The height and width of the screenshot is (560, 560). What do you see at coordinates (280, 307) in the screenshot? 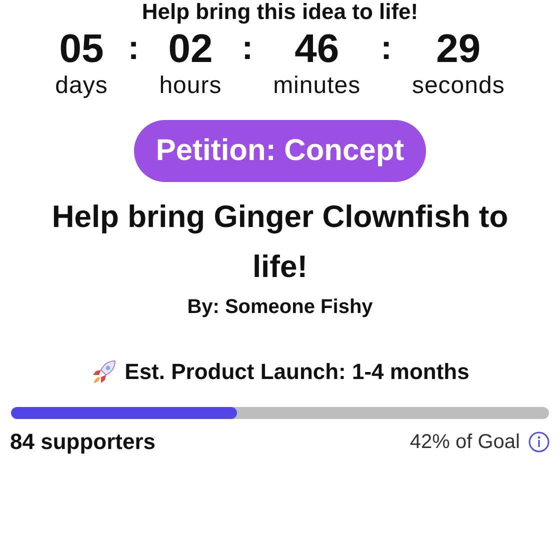
I see `author-name: By: Someone Fishy` at bounding box center [280, 307].